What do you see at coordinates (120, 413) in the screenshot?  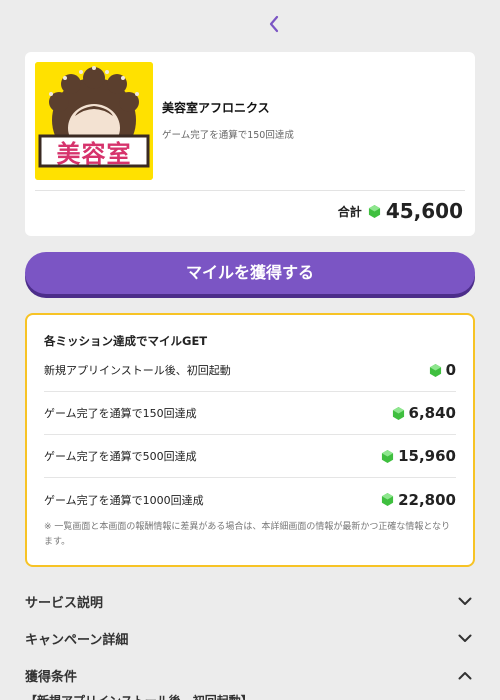 I see `mission-label: ゲーム完了を通算で150回達成` at bounding box center [120, 413].